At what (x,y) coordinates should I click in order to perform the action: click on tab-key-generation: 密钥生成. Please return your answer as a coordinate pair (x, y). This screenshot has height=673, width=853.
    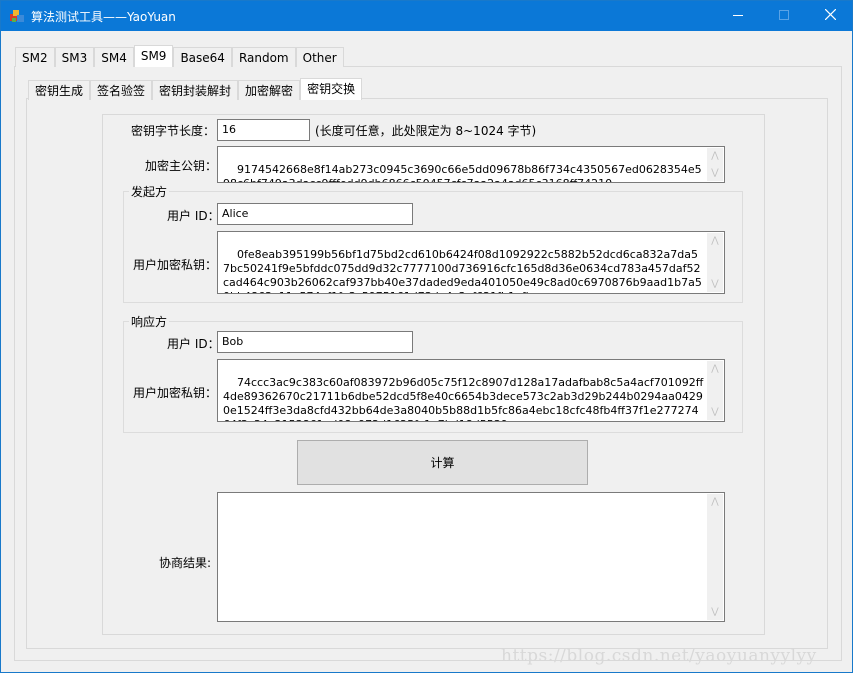
    Looking at the image, I should click on (59, 90).